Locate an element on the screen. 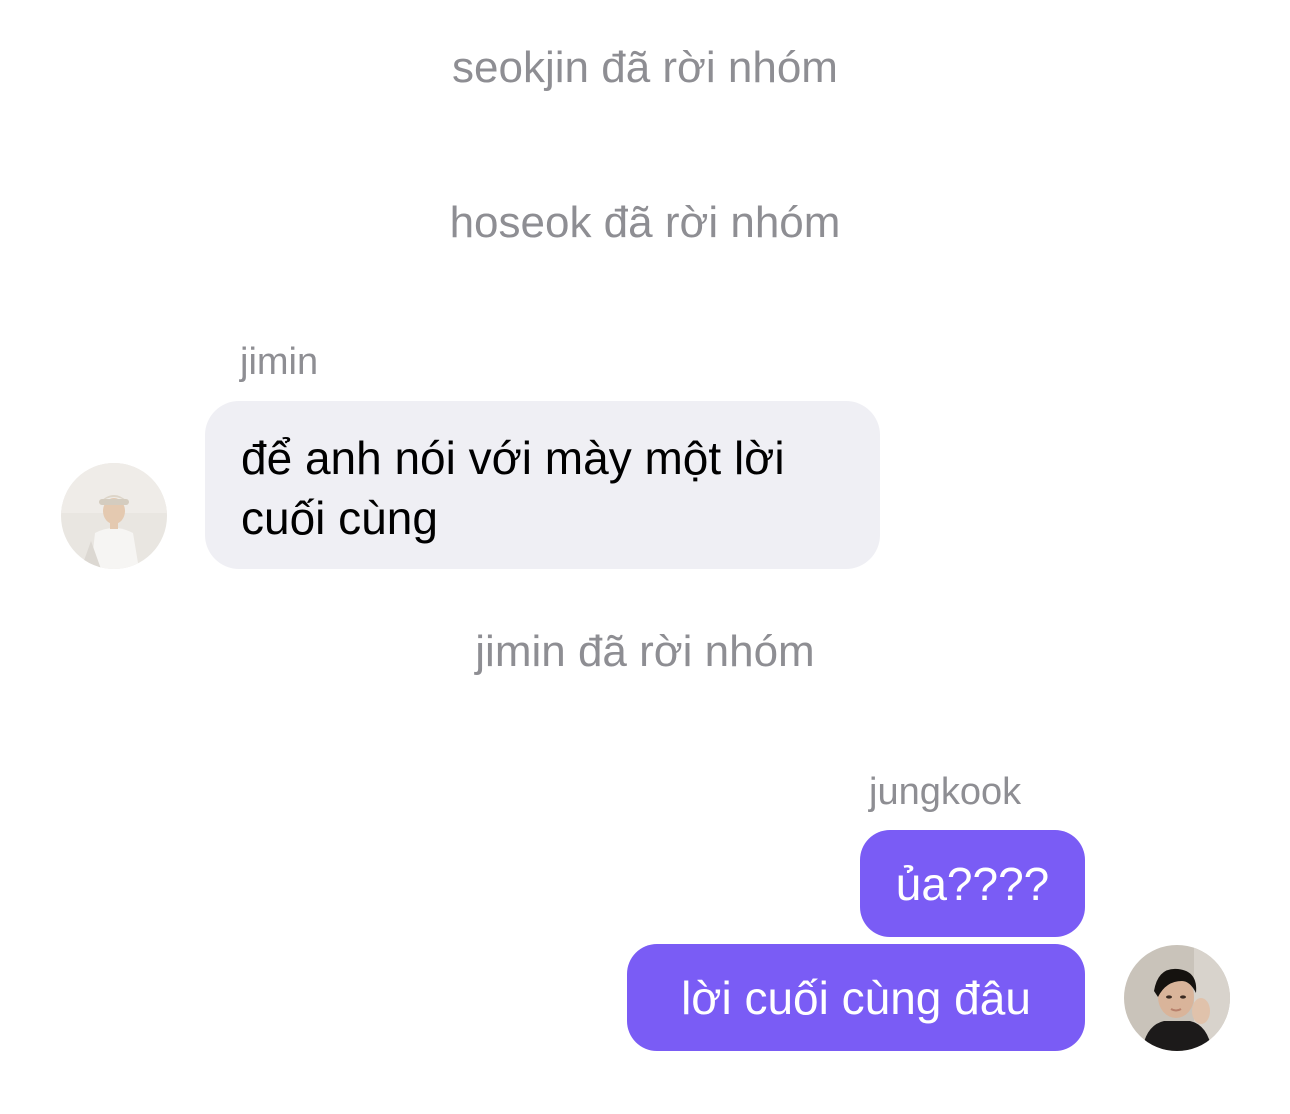  sender-name-jungkook: jungkook is located at coordinates (945, 792).